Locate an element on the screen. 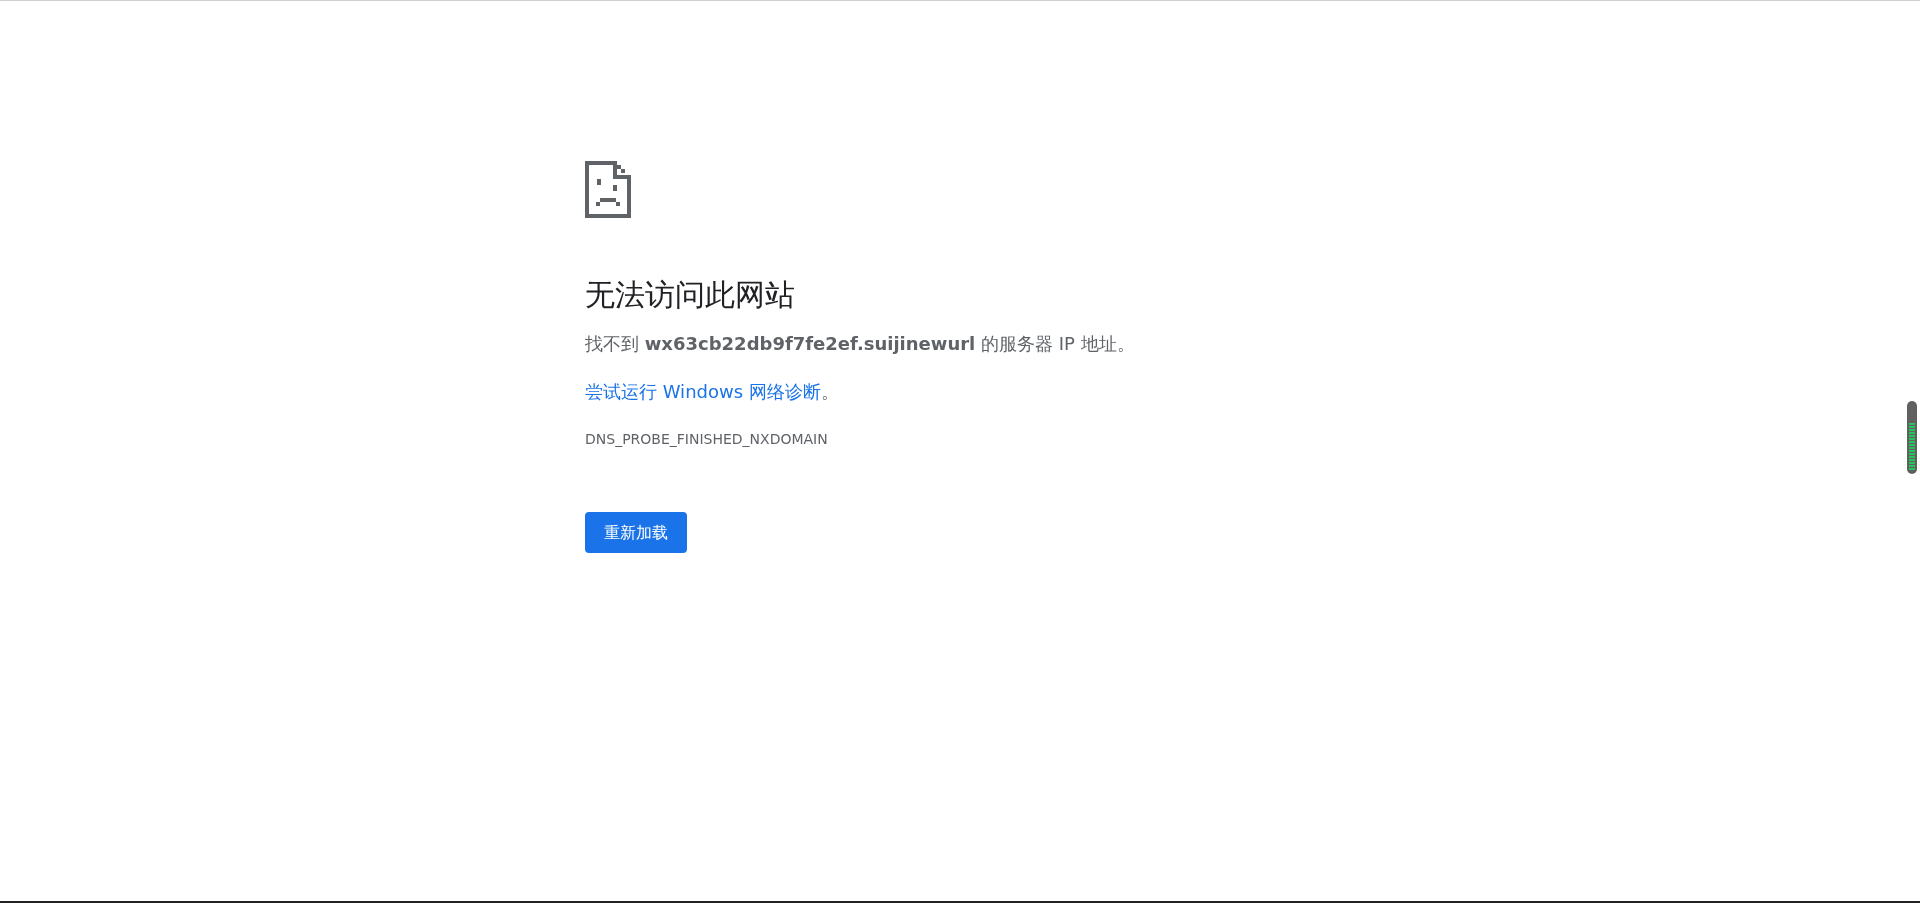  network-diagnostics-link: 尝试运行 Windows 网络诊断 is located at coordinates (703, 391).